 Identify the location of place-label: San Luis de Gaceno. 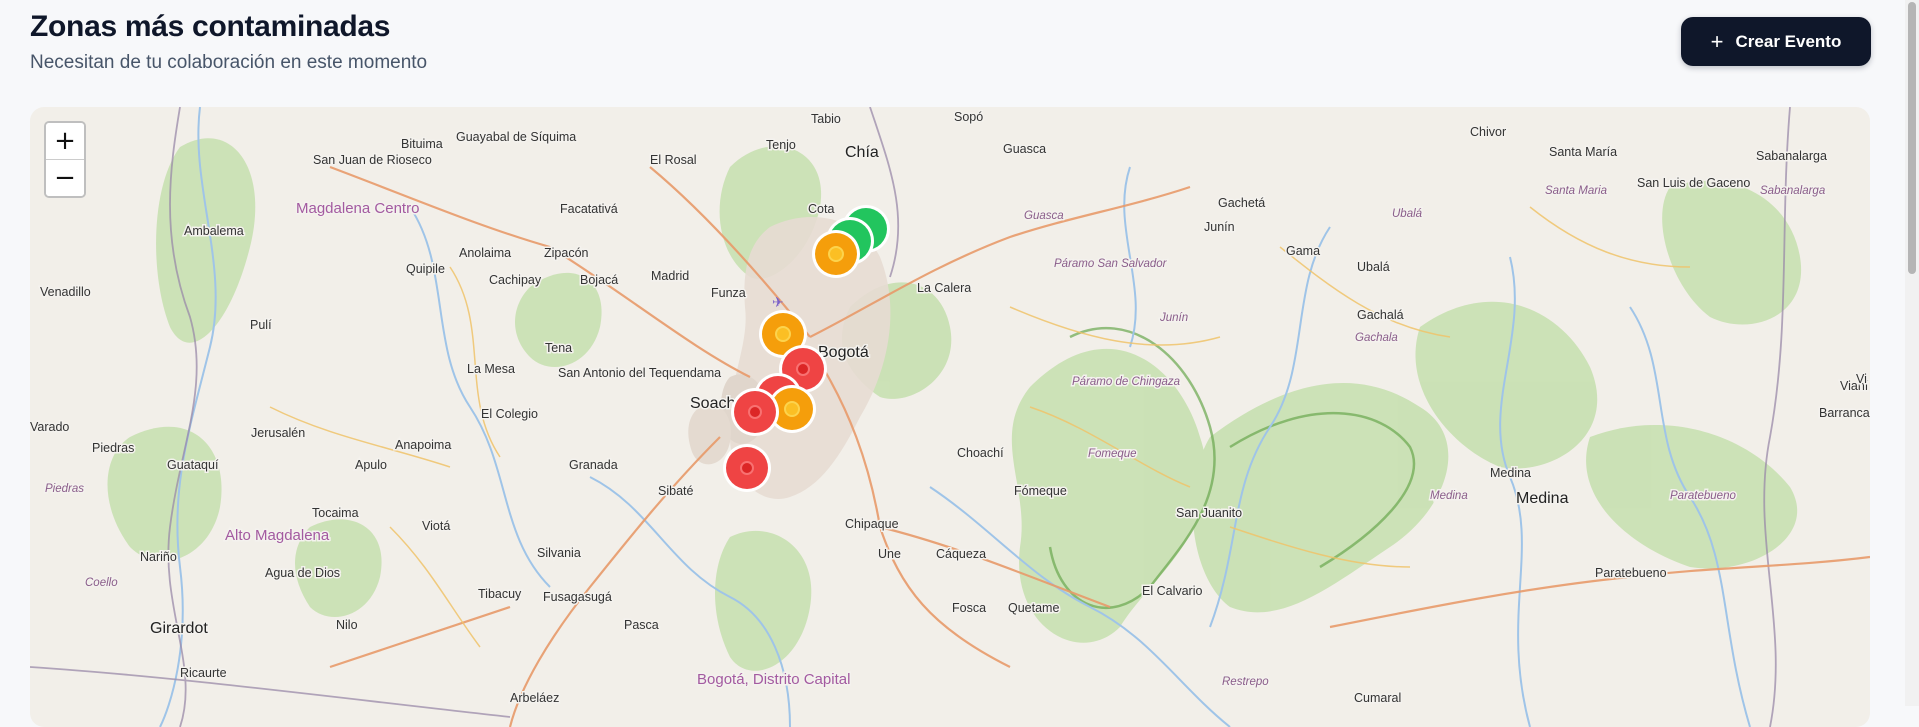
(1693, 183).